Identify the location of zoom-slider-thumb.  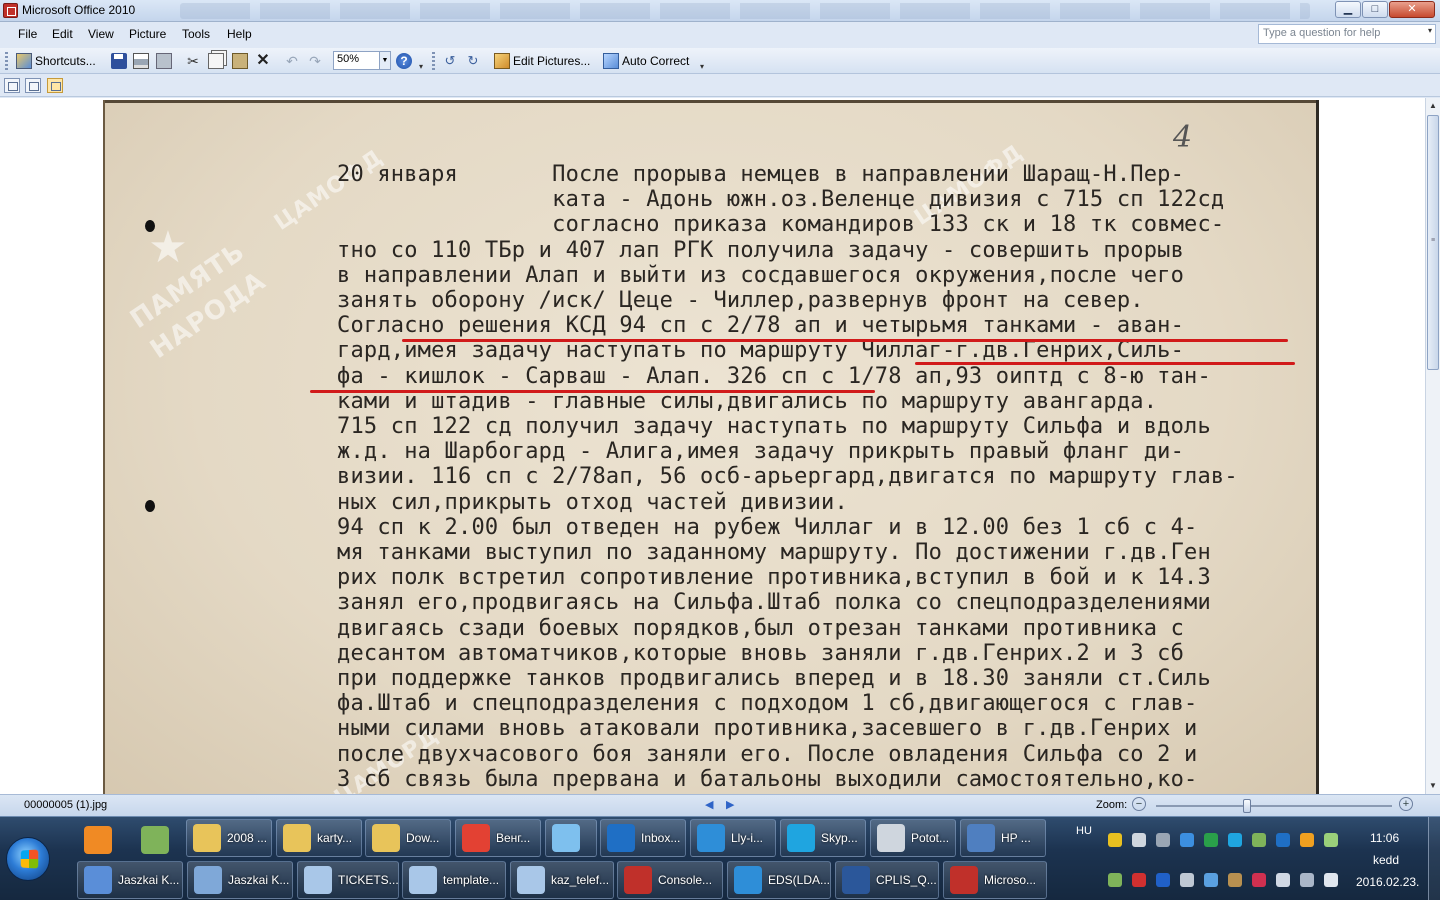
(1246, 806).